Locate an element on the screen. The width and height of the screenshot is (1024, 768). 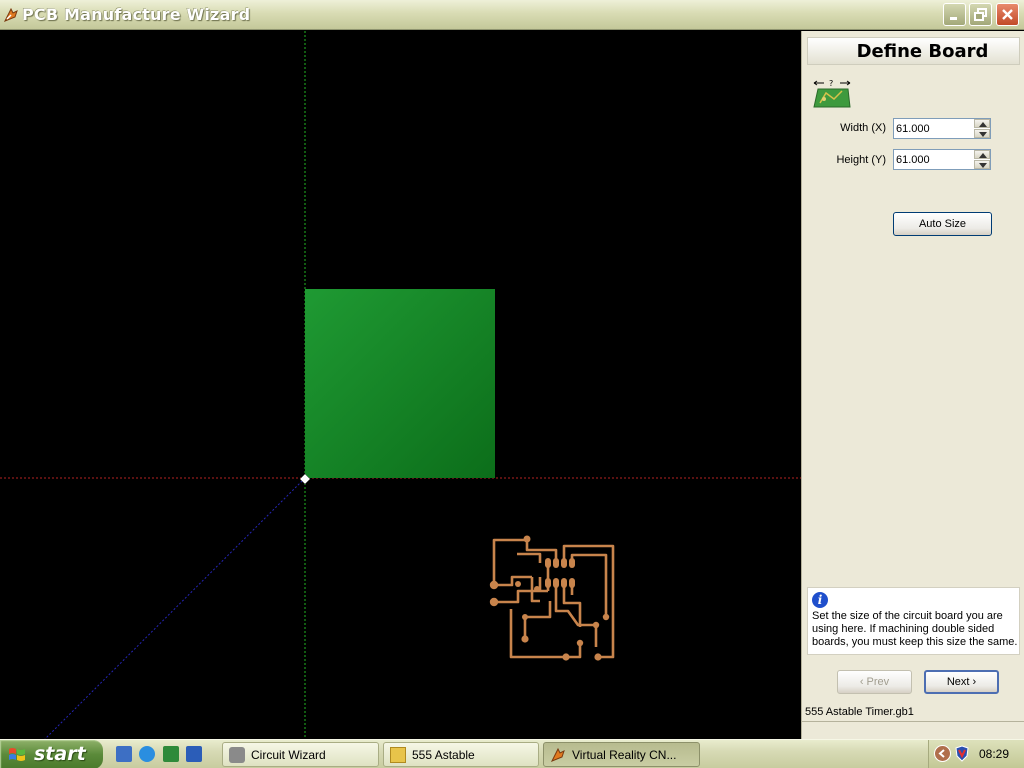
window-title: PCB Manufacture Wizard is located at coordinates (136, 14).